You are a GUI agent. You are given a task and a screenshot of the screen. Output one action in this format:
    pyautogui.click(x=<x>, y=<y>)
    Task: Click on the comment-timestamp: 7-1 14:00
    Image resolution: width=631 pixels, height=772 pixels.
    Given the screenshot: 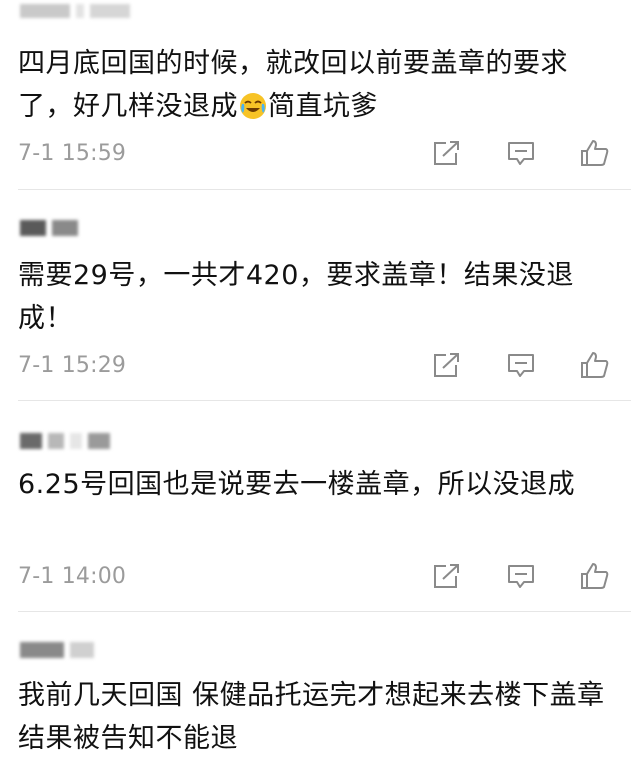 What is the action you would take?
    pyautogui.click(x=72, y=576)
    